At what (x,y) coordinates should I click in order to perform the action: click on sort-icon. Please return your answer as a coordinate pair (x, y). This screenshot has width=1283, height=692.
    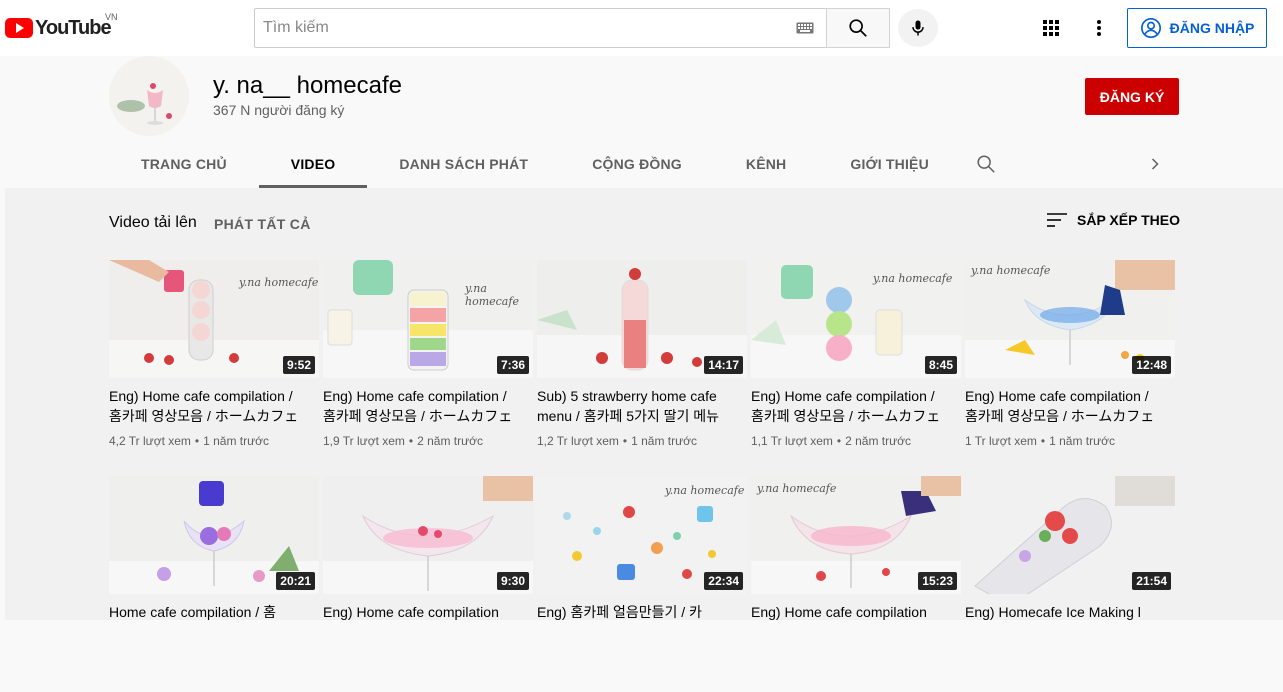
    Looking at the image, I should click on (1057, 220).